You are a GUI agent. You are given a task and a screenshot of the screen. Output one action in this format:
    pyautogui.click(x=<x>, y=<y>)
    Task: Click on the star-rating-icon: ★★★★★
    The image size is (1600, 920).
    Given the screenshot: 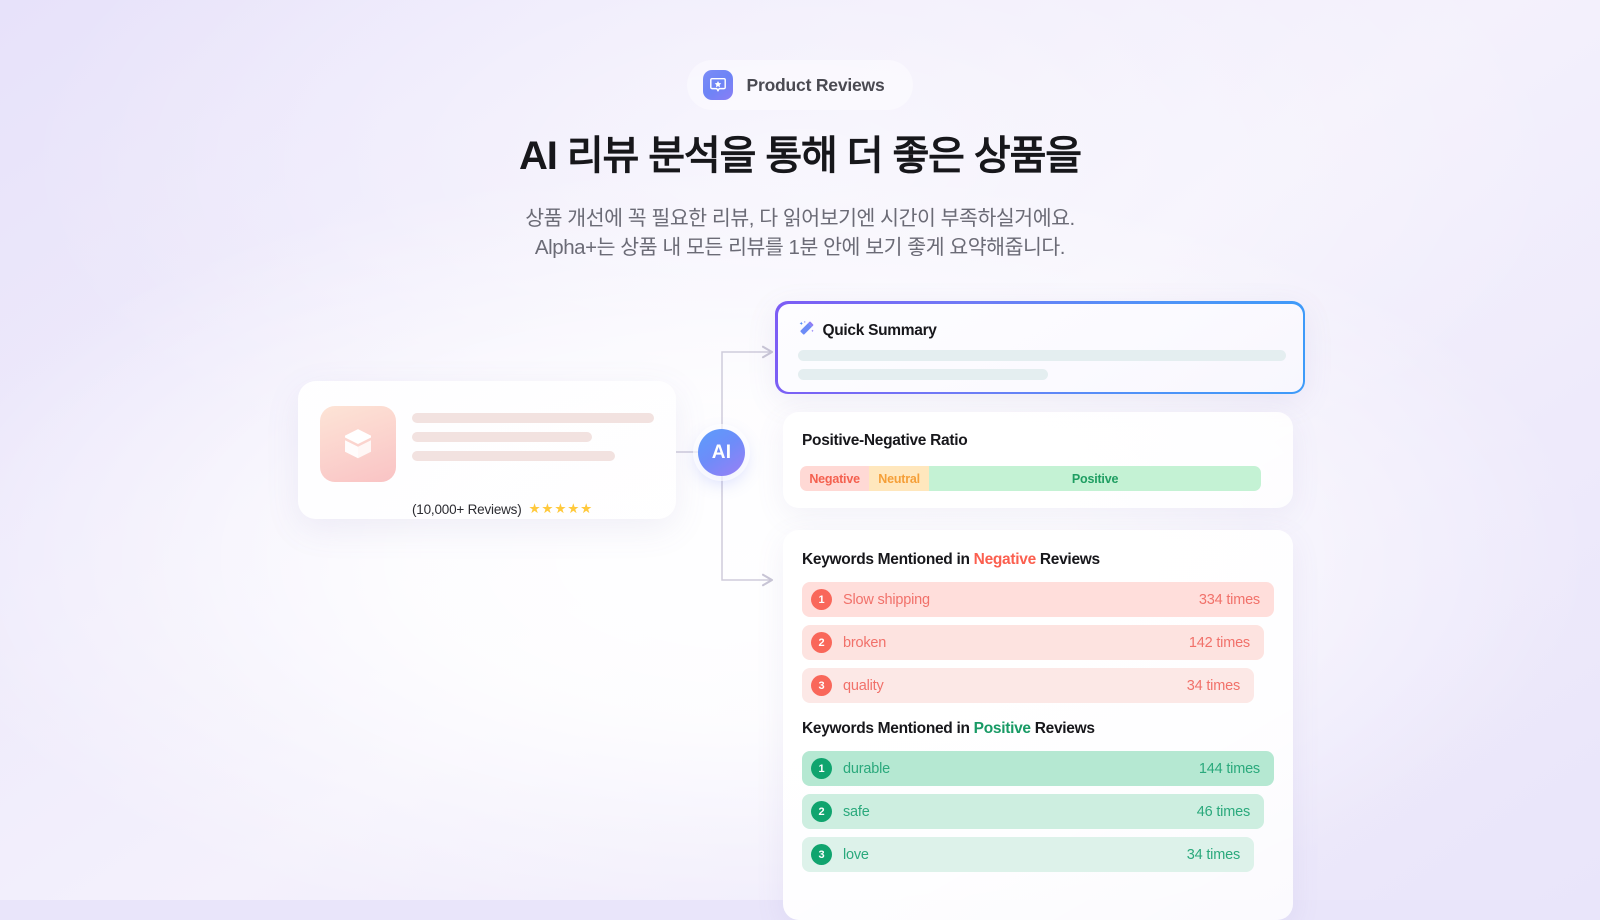 What is the action you would take?
    pyautogui.click(x=561, y=508)
    